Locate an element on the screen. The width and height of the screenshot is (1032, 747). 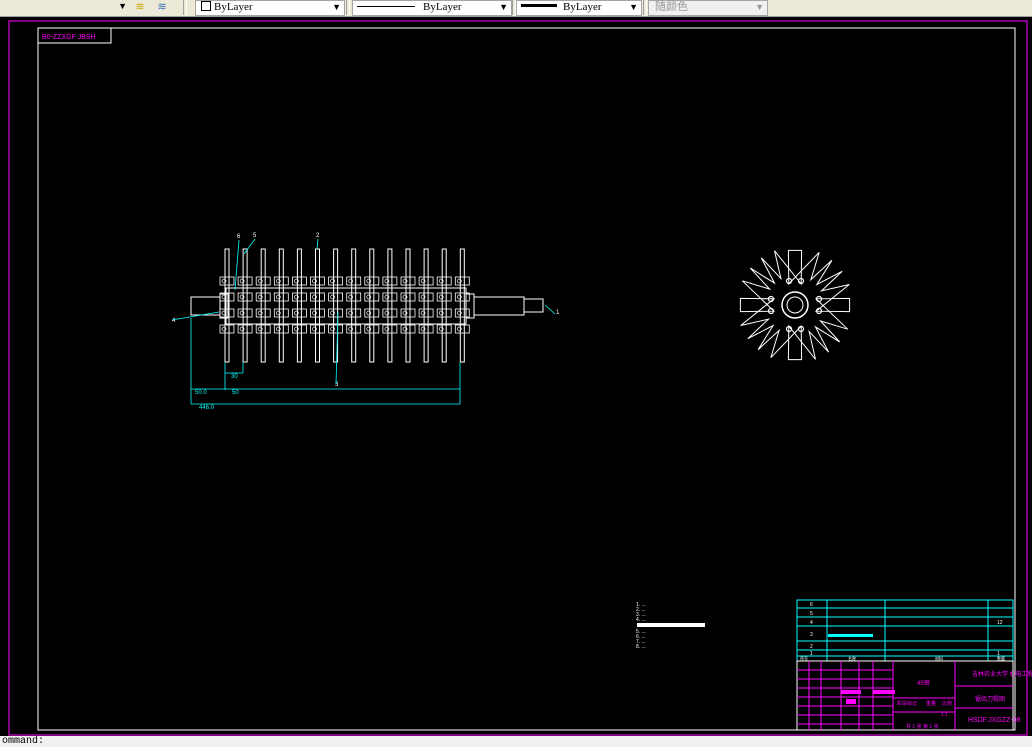
drawing-name: 锯齿刀辊图 is located at coordinates (990, 699).